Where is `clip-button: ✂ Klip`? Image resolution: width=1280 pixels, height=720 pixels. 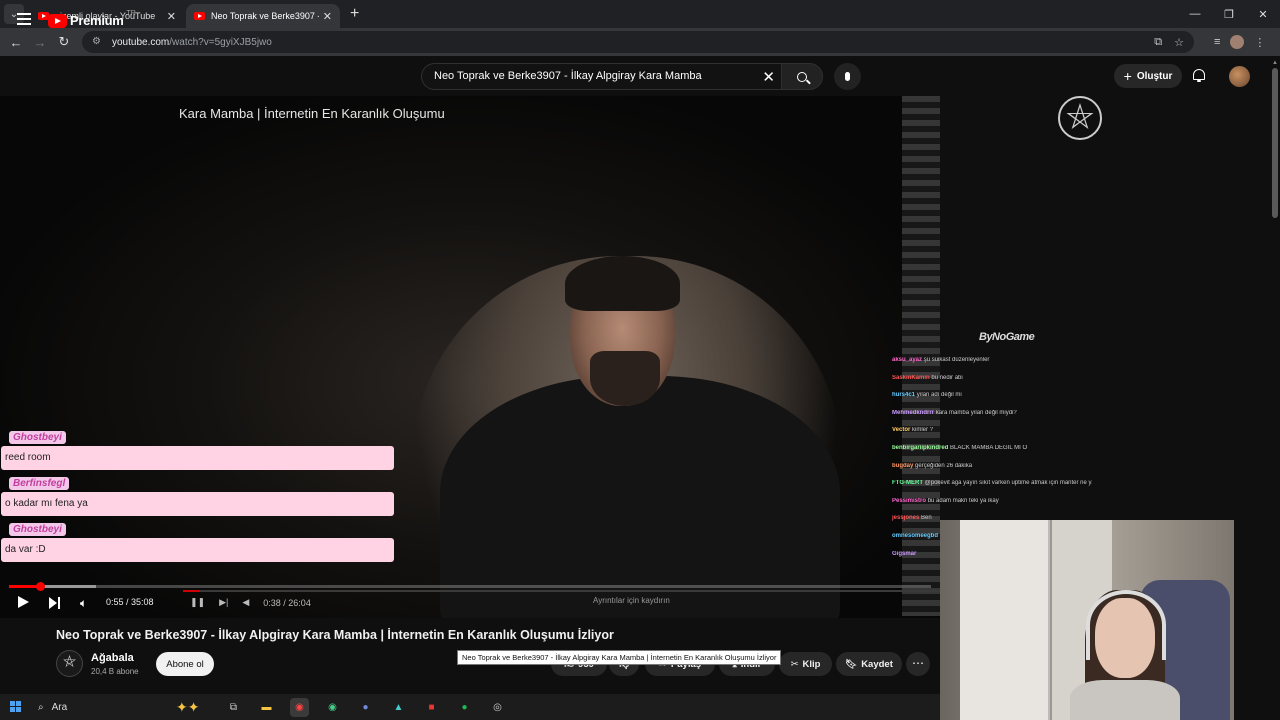 clip-button: ✂ Klip is located at coordinates (805, 664).